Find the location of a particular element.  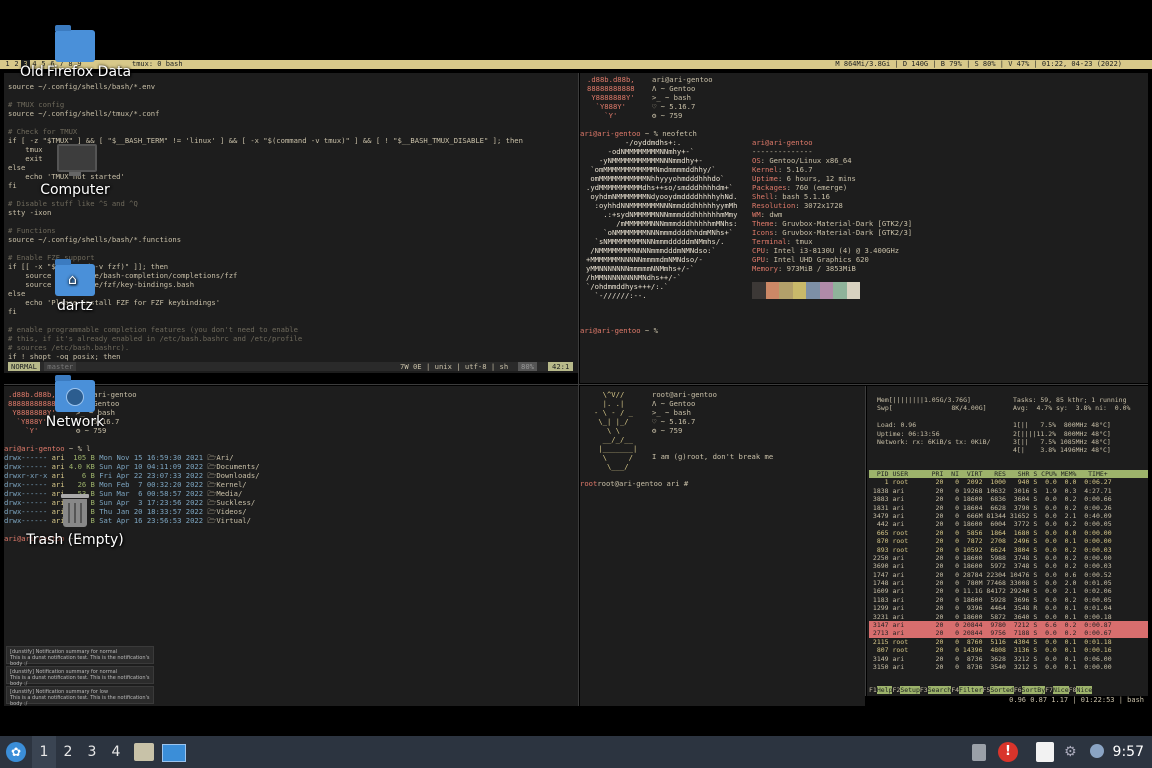

app-menu-icon: ✿ is located at coordinates (16, 752).